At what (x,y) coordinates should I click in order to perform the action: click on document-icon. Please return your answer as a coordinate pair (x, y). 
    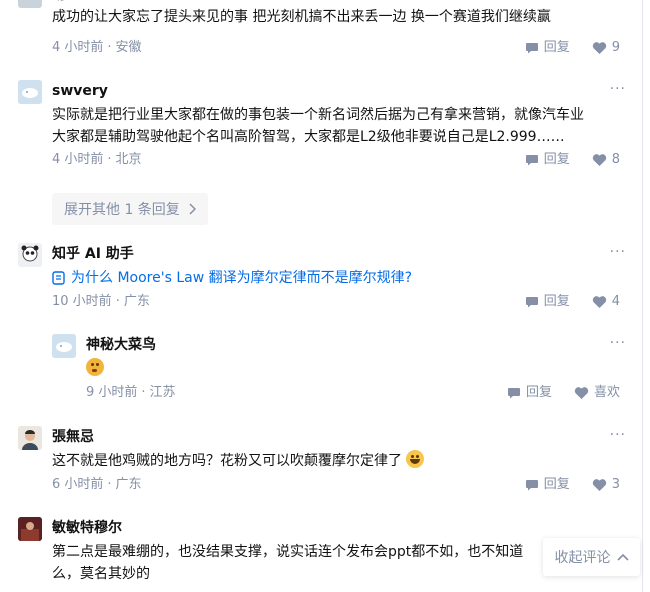
    Looking at the image, I should click on (58, 278).